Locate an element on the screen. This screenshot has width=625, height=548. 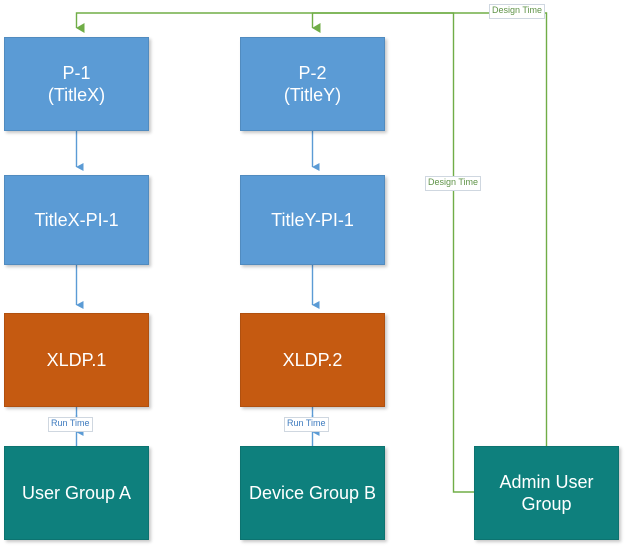
node-user-group-a-label: User Group A is located at coordinates (76, 492).